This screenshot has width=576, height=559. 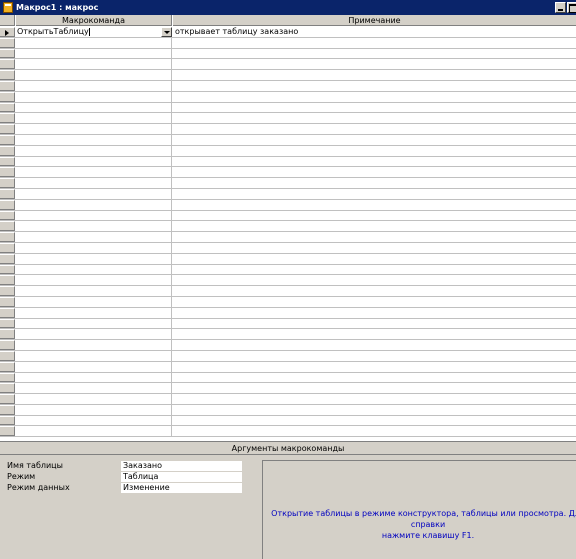 What do you see at coordinates (166, 32) in the screenshot?
I see `action-dropdown-button` at bounding box center [166, 32].